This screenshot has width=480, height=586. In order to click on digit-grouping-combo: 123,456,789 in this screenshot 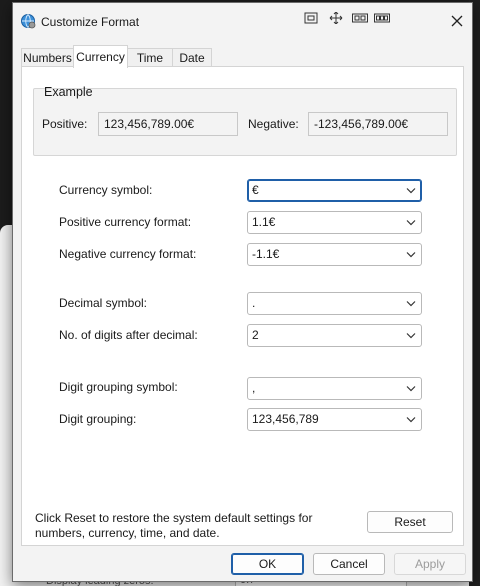, I will do `click(334, 419)`.